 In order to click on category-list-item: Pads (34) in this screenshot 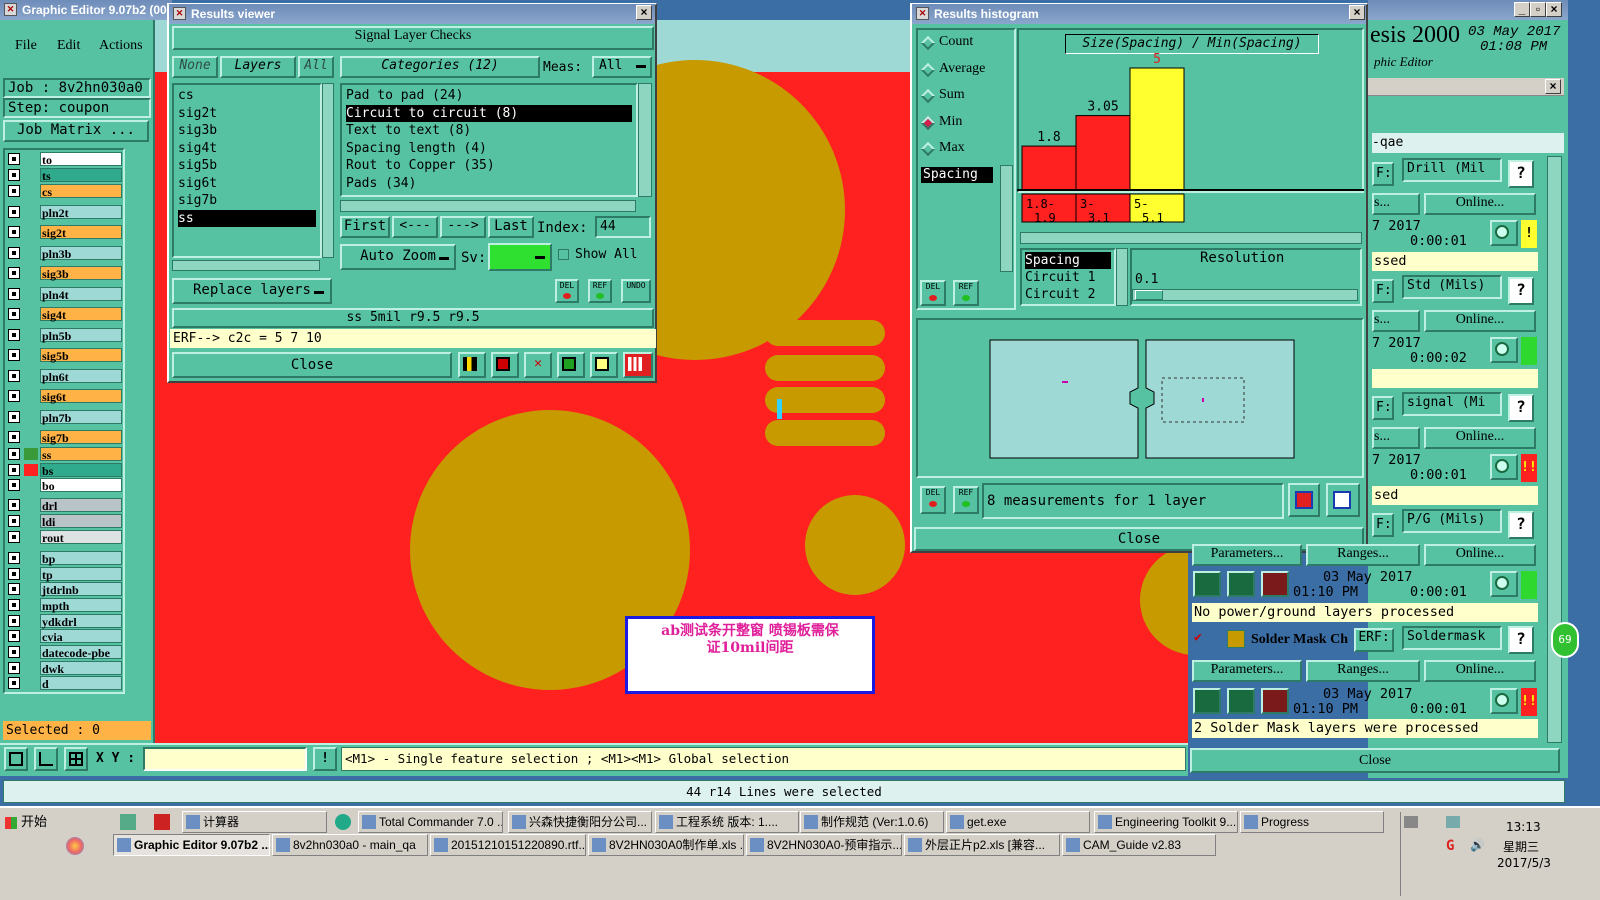, I will do `click(489, 184)`.